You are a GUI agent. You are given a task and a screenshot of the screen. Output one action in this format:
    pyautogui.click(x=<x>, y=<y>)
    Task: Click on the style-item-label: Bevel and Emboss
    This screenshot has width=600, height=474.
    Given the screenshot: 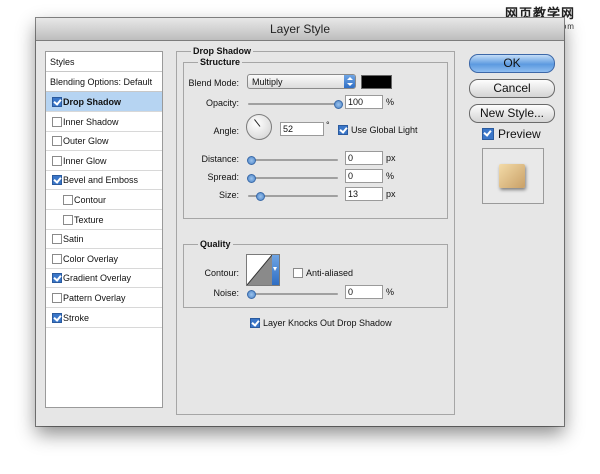 What is the action you would take?
    pyautogui.click(x=101, y=180)
    